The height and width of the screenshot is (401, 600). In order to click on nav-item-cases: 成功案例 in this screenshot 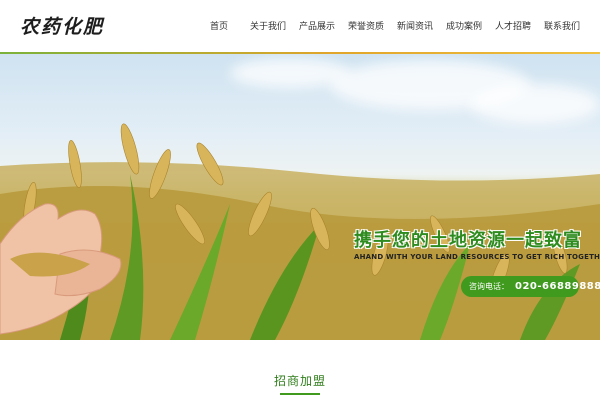, I will do `click(464, 25)`.